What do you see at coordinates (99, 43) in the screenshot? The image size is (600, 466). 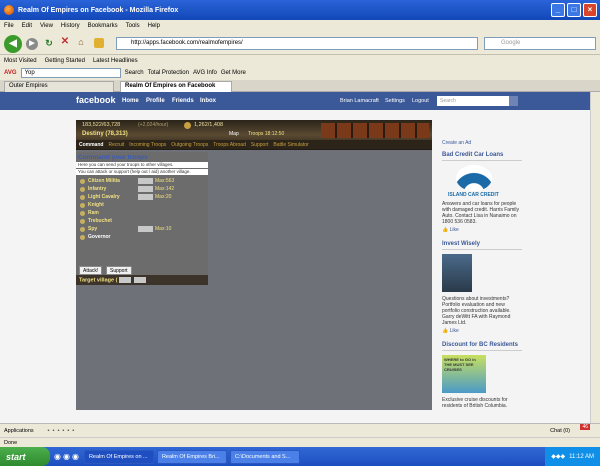 I see `bookmark-icon` at bounding box center [99, 43].